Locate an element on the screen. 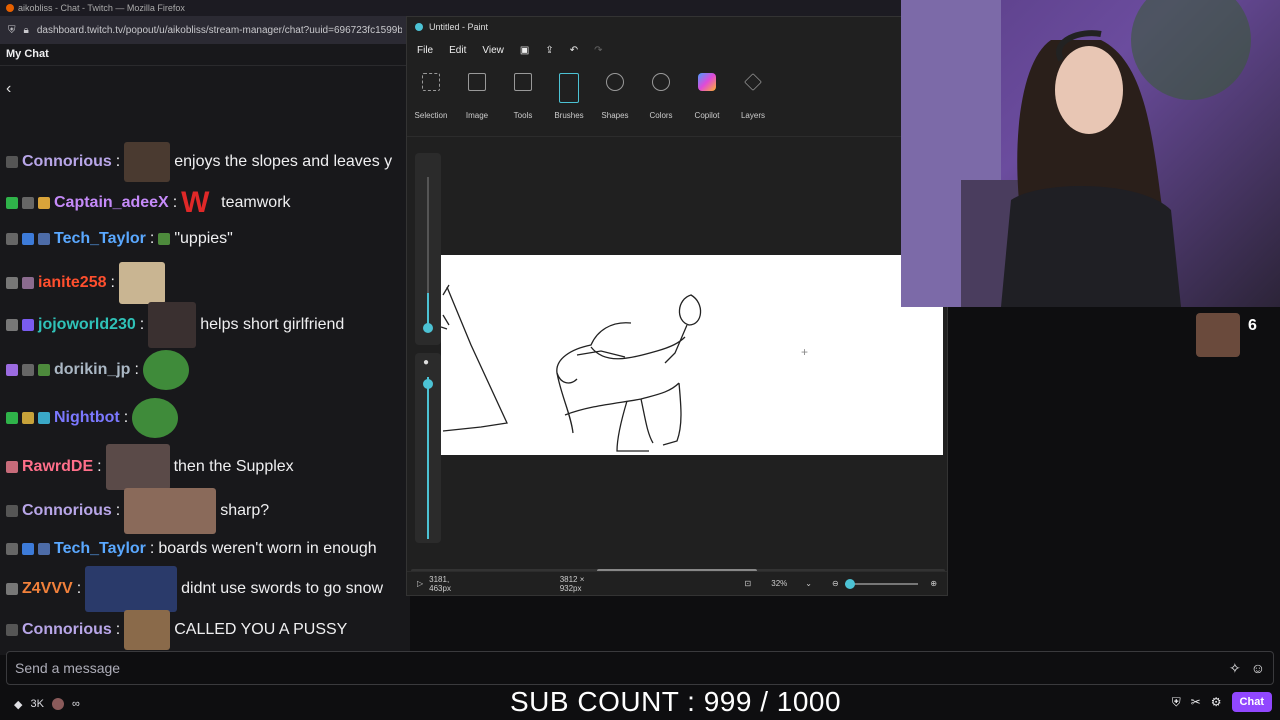 The height and width of the screenshot is (720, 1280). ribbon-label: Shapes is located at coordinates (615, 115).